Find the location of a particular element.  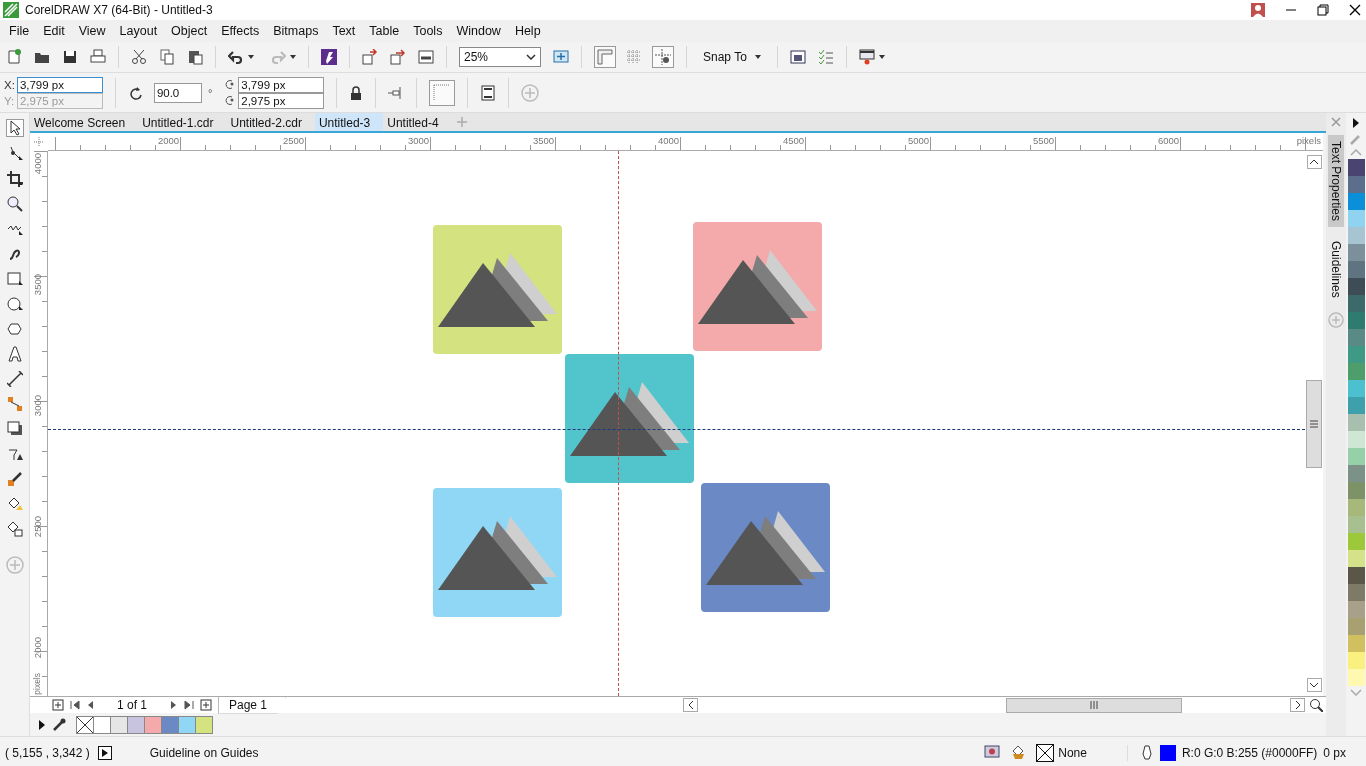

smart-fill-icon is located at coordinates (14, 529).